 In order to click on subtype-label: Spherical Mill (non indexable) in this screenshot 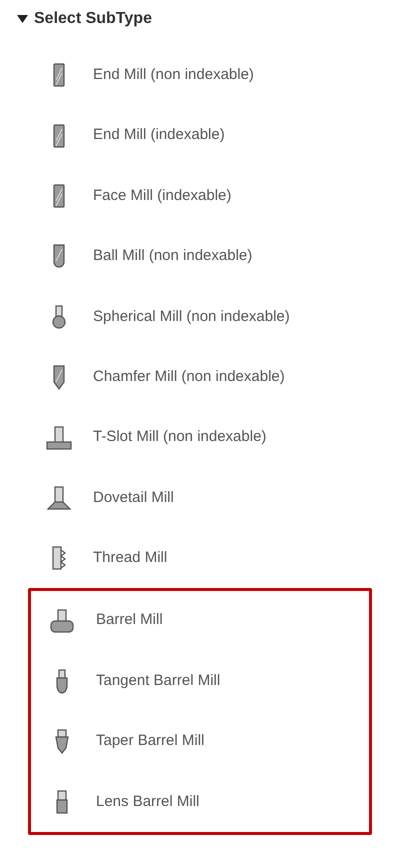, I will do `click(191, 317)`.